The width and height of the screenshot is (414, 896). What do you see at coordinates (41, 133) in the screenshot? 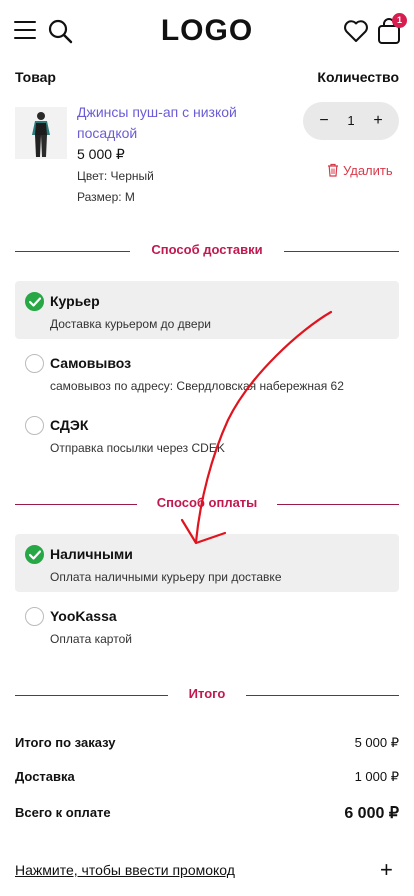
I see `product-image` at bounding box center [41, 133].